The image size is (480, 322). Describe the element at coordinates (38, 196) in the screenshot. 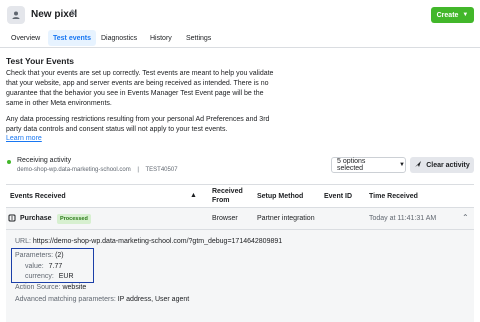

I see `col-events-received: Events Received` at that location.